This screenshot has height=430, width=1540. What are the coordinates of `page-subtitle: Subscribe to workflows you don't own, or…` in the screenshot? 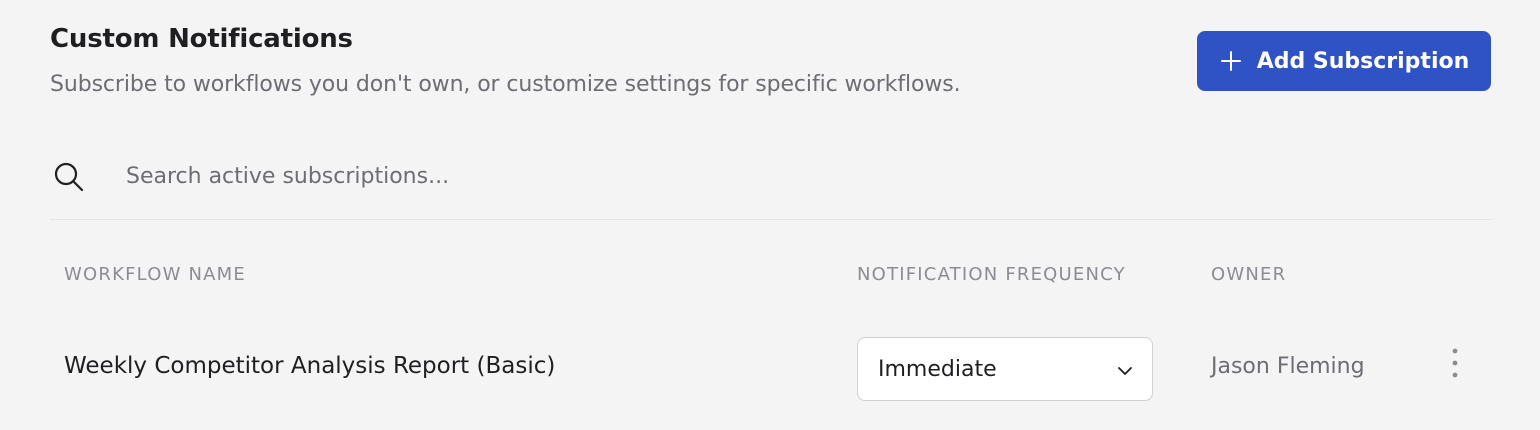 It's located at (505, 84).